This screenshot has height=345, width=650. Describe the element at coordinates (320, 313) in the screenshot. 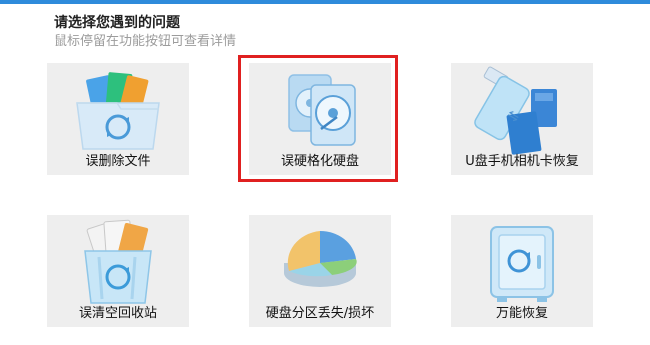

I see `tile-label: 硬盘分区丢失/损坏` at that location.